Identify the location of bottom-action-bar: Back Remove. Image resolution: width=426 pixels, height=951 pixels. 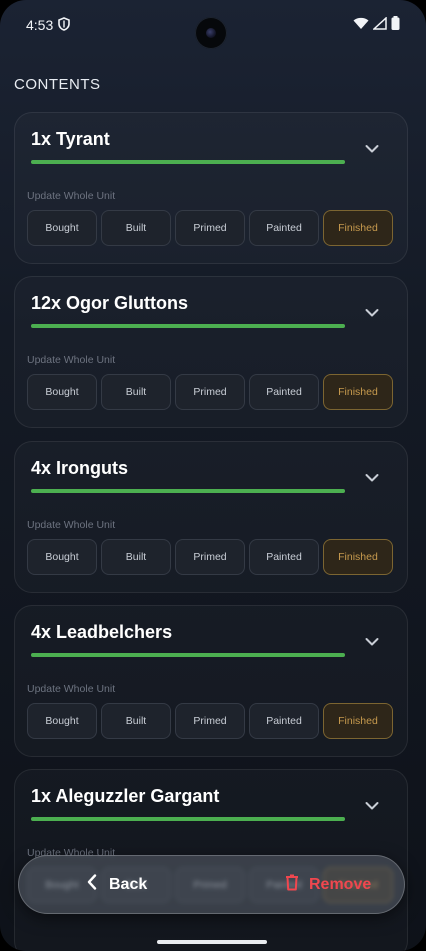
(211, 884).